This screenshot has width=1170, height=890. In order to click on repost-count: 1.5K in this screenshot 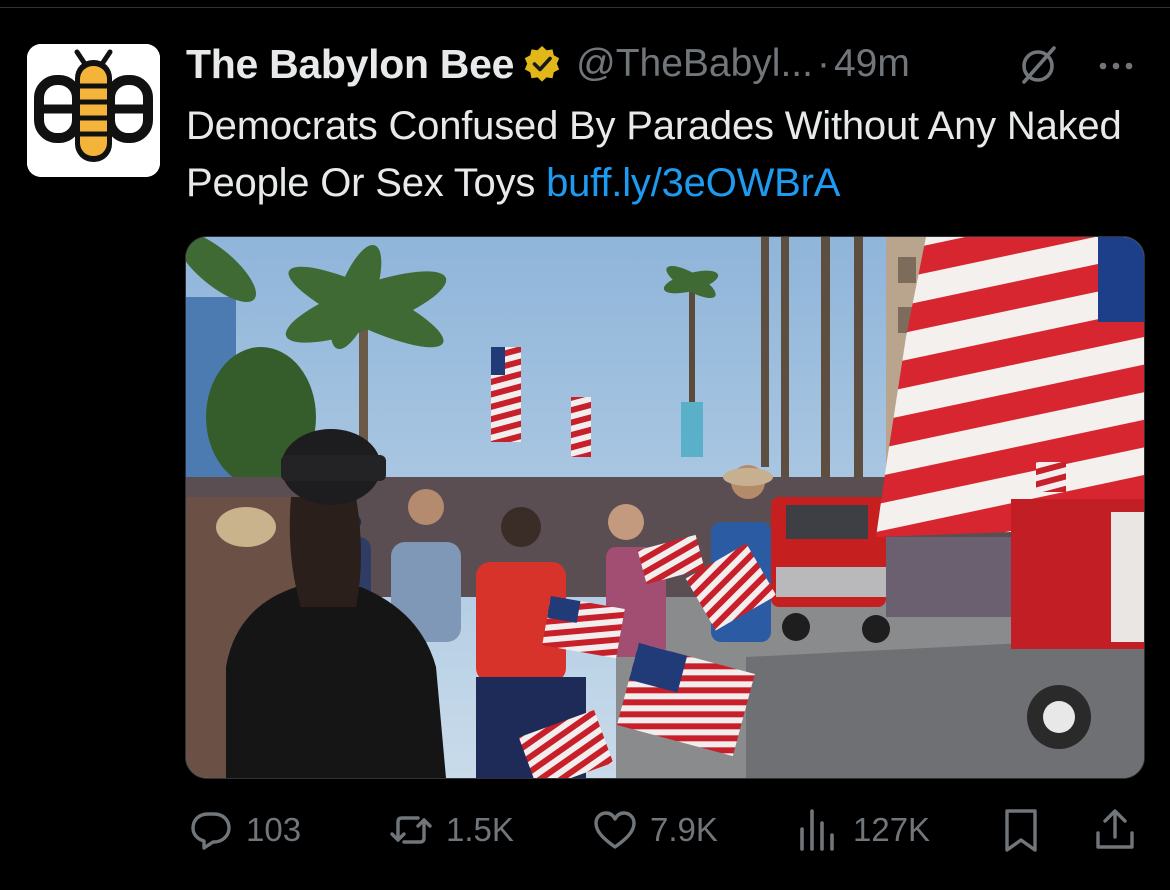, I will do `click(480, 829)`.